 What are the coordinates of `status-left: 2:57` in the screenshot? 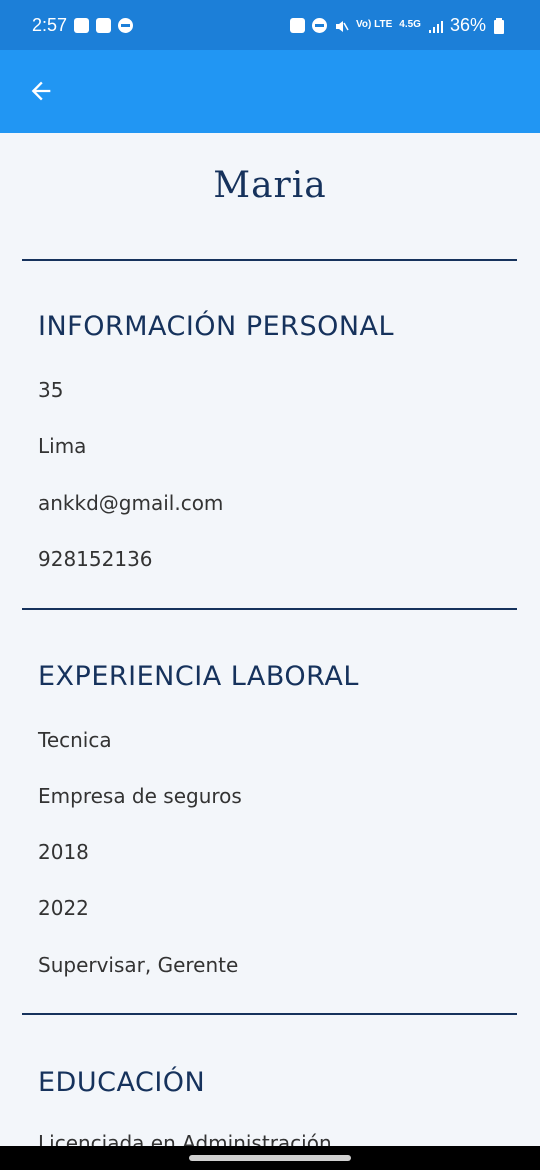 It's located at (83, 25).